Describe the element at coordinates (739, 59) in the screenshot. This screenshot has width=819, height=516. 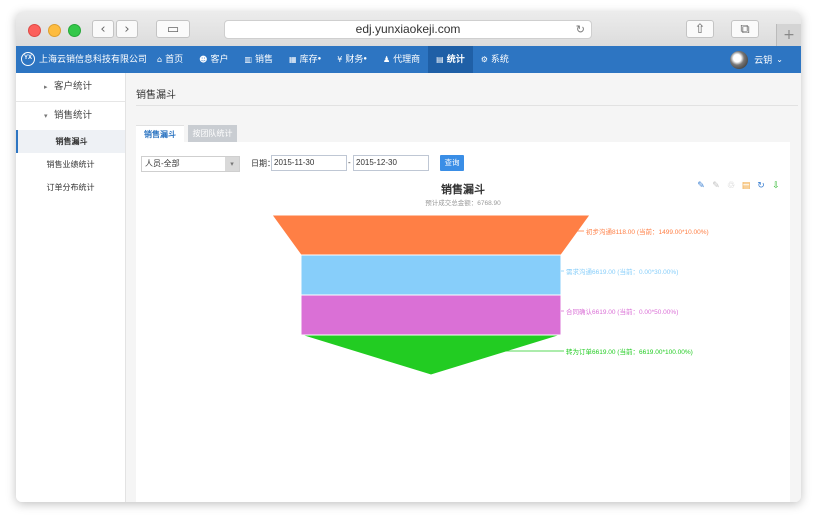
I see `avatar` at that location.